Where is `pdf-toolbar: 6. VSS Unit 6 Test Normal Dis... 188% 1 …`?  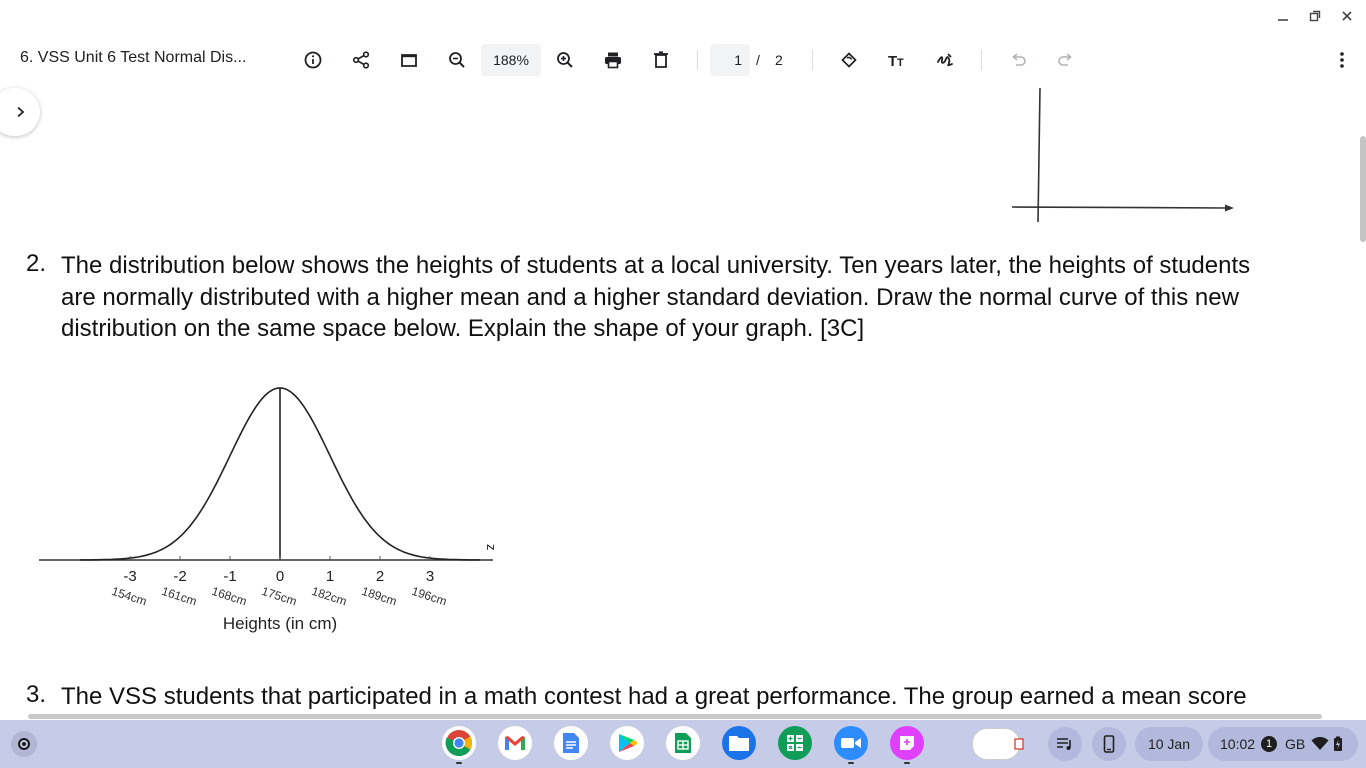 pdf-toolbar: 6. VSS Unit 6 Test Normal Dis... 188% 1 … is located at coordinates (683, 60).